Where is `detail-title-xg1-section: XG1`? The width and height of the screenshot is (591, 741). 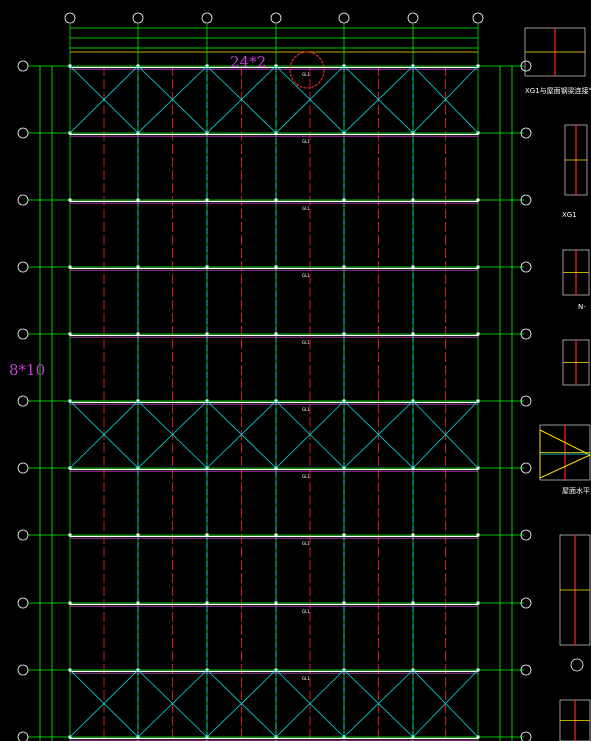
detail-title-xg1-section: XG1 is located at coordinates (569, 215).